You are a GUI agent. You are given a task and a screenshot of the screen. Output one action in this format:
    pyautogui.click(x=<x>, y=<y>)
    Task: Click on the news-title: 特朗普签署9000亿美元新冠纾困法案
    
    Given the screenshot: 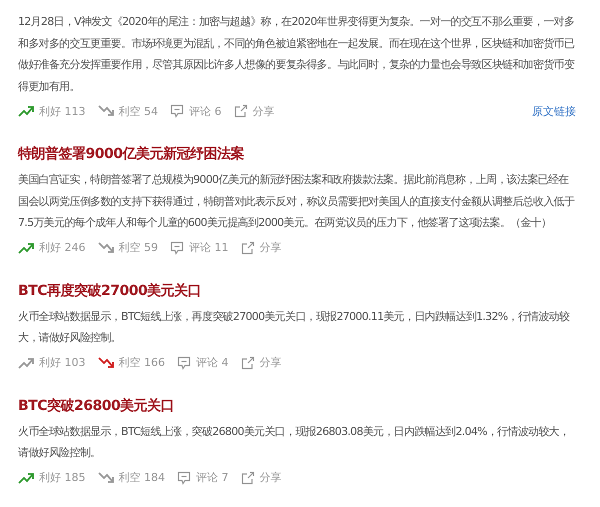 What is the action you would take?
    pyautogui.click(x=131, y=154)
    